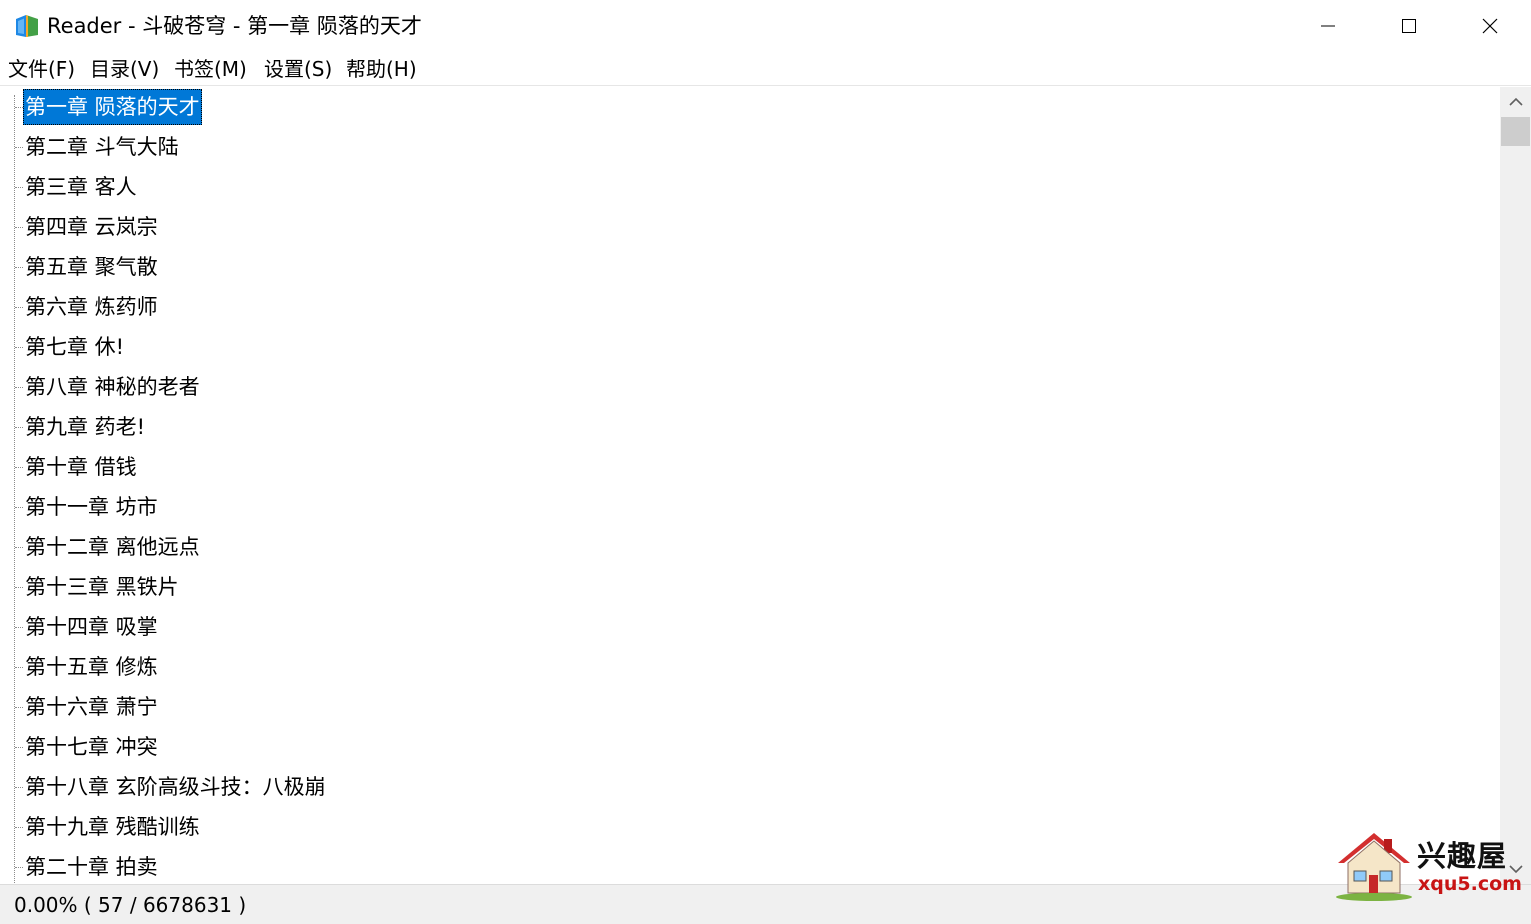 The height and width of the screenshot is (924, 1531). Describe the element at coordinates (91, 667) in the screenshot. I see `chapter-label: 第十五章 修炼` at that location.